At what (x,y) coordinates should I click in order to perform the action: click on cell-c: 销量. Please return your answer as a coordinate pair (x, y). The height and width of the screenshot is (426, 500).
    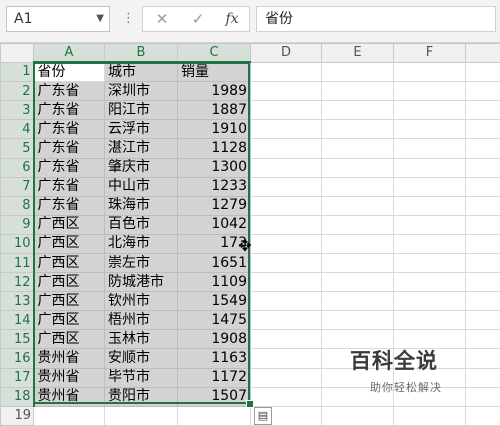
    Looking at the image, I should click on (214, 72).